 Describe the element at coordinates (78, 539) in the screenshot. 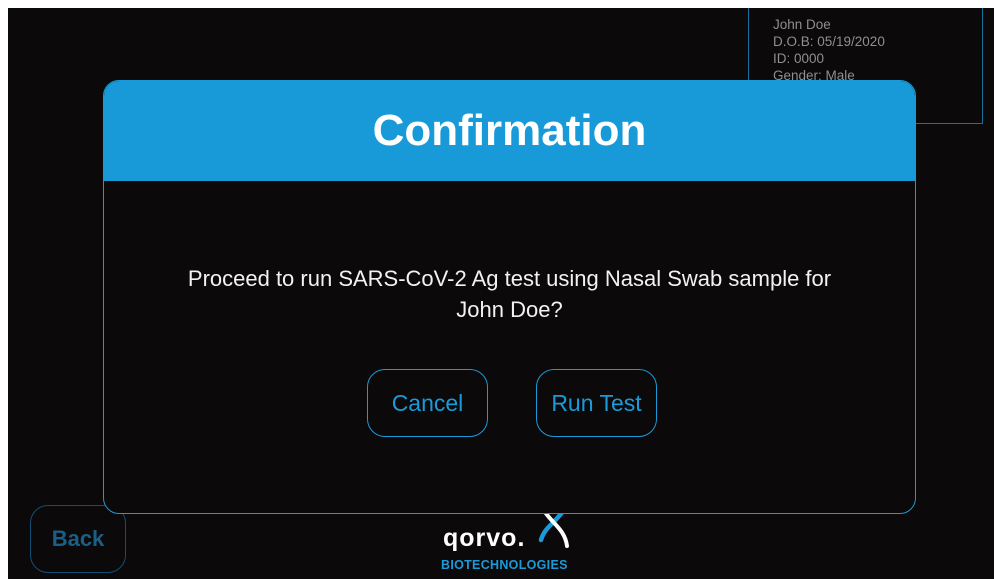

I see `back-button: Back` at that location.